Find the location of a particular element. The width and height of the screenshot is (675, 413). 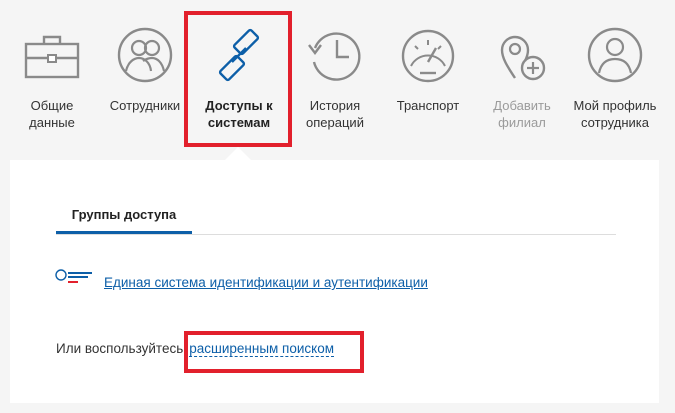

nav-item-label: История операций is located at coordinates (335, 114).